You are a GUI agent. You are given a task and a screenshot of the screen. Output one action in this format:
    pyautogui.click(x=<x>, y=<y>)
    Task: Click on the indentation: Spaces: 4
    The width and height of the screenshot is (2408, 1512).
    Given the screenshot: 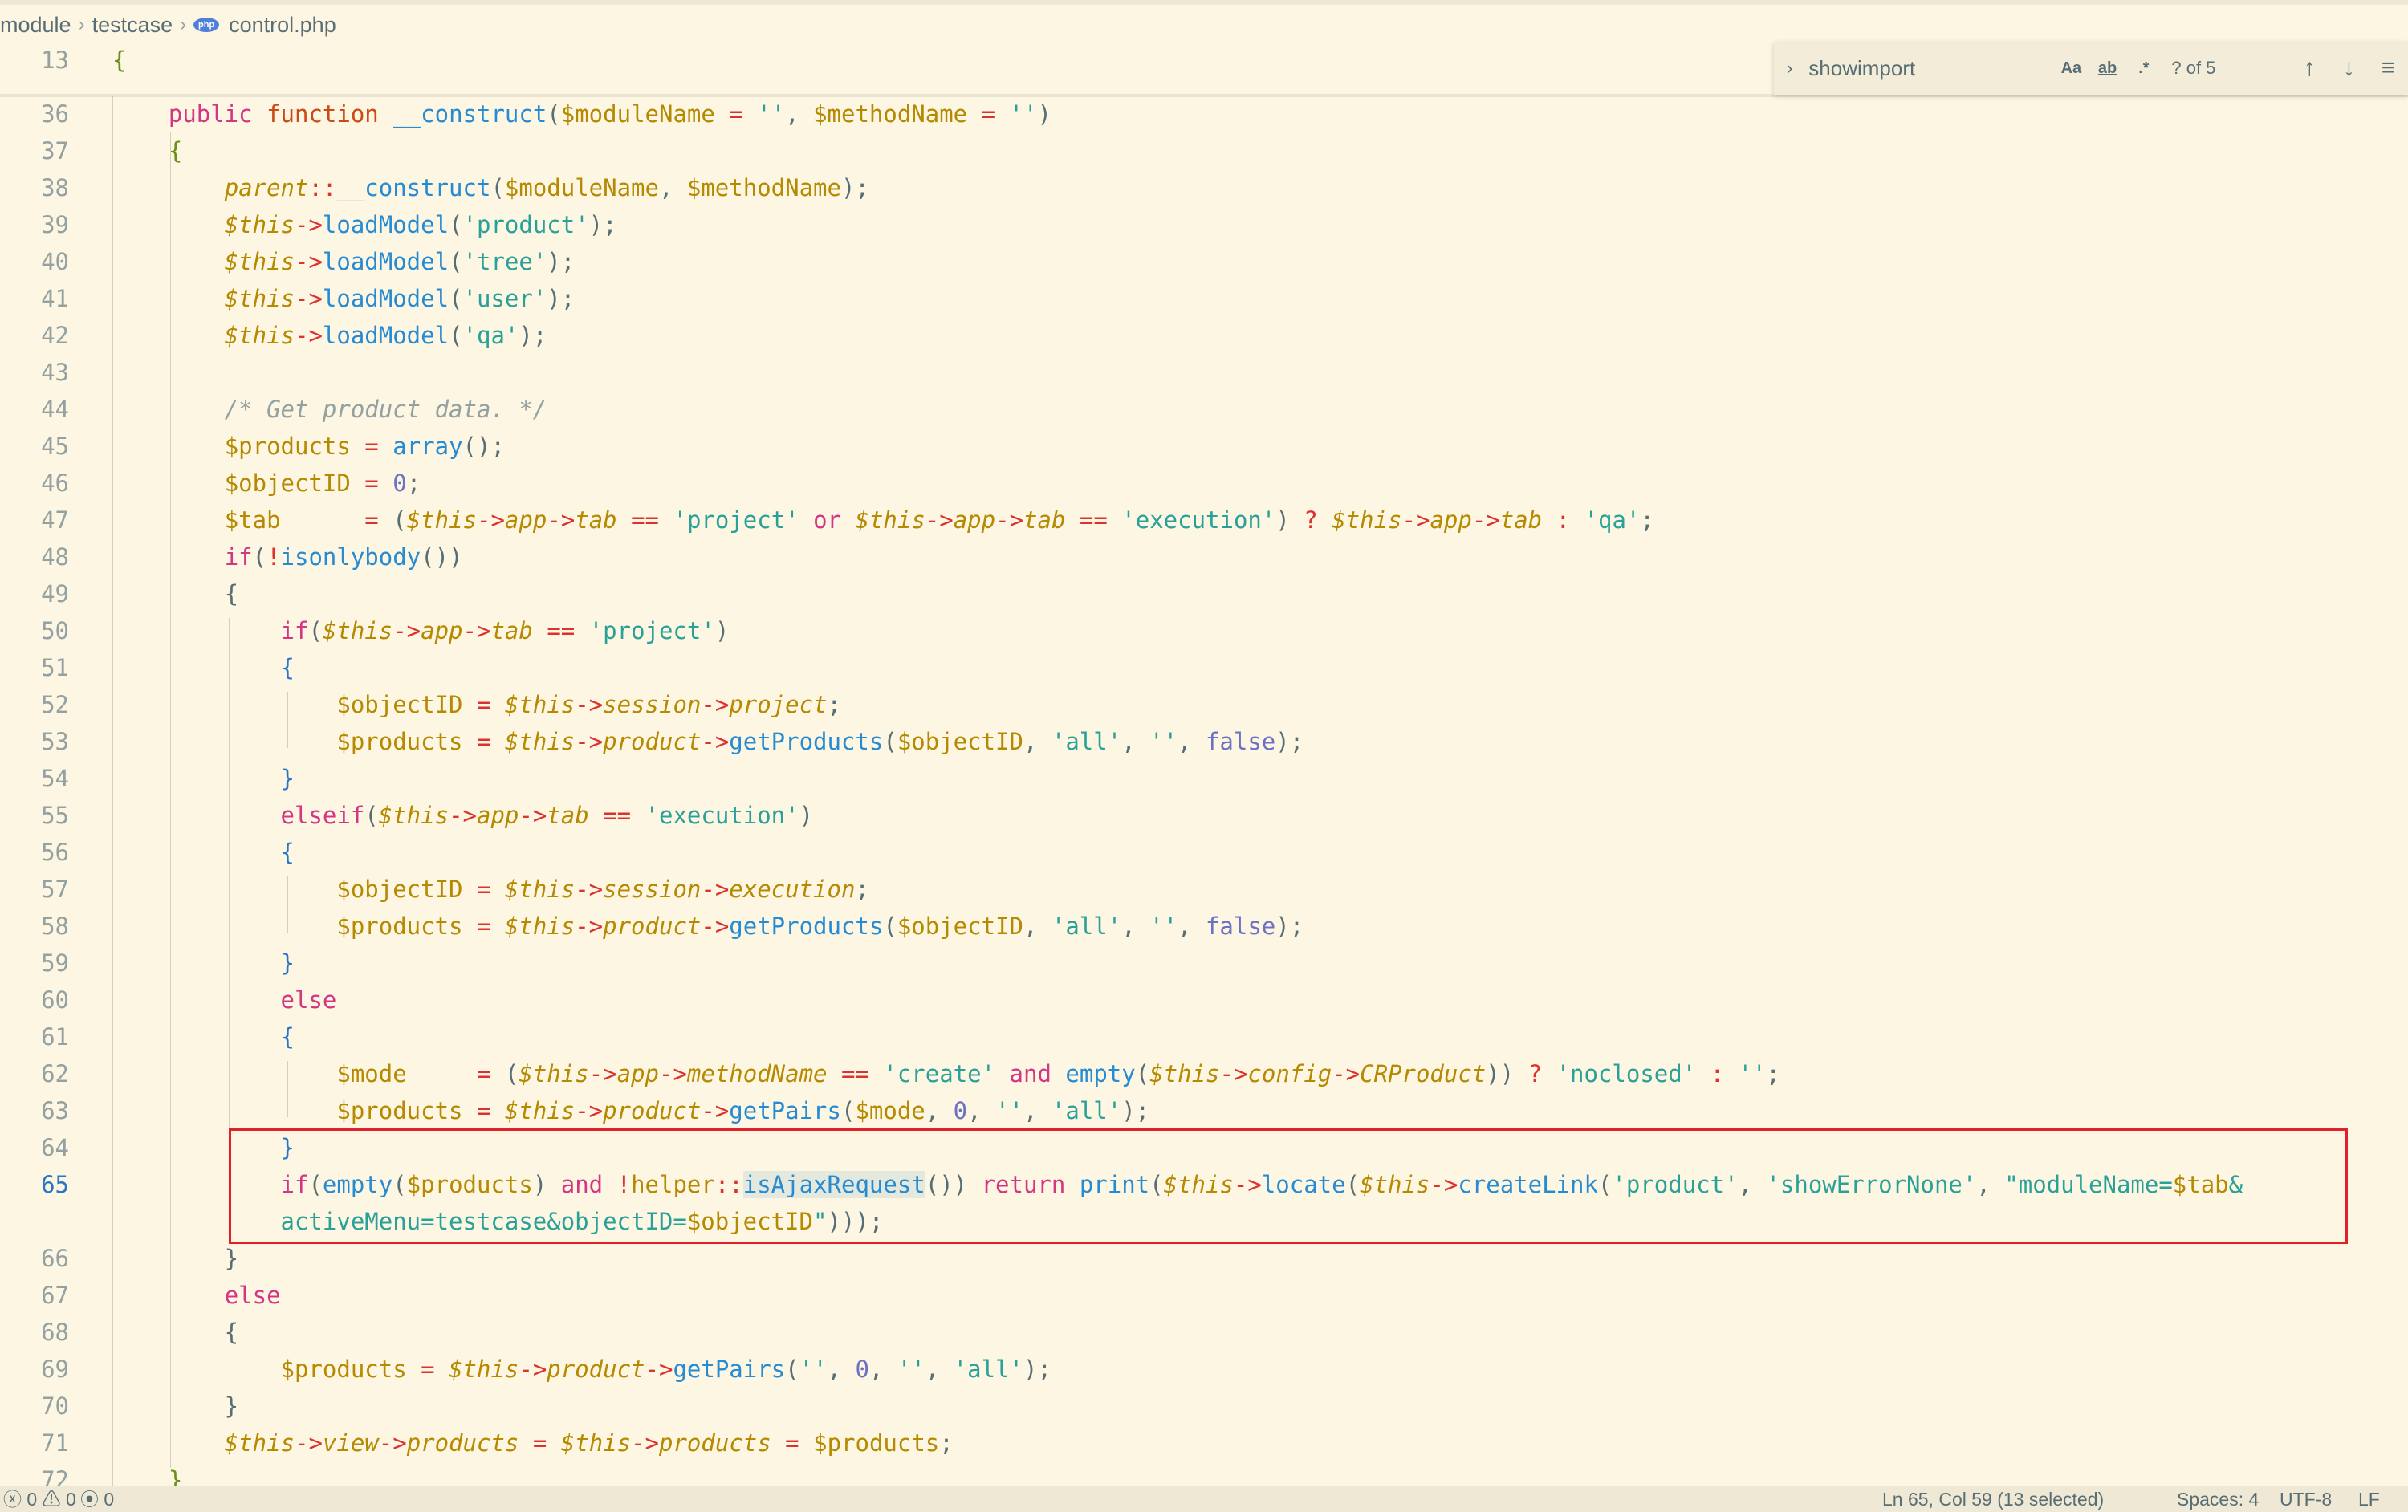 What is the action you would take?
    pyautogui.click(x=2218, y=1499)
    